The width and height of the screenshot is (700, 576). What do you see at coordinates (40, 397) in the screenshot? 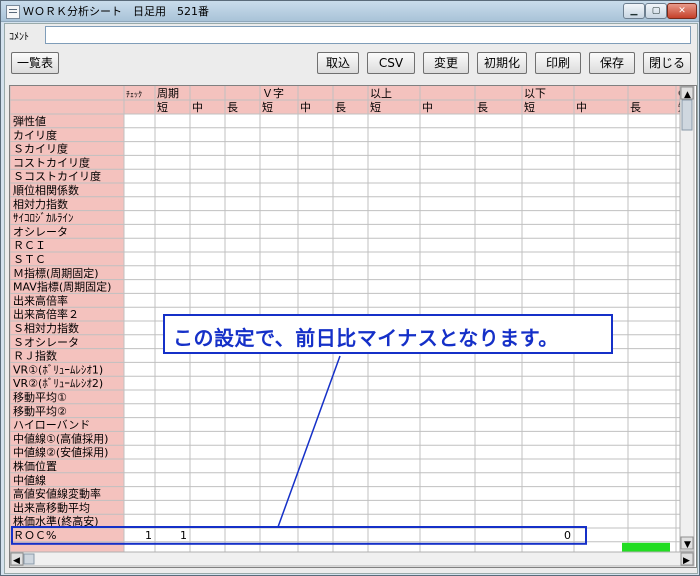
I see `row-label: 移動平均①` at bounding box center [40, 397].